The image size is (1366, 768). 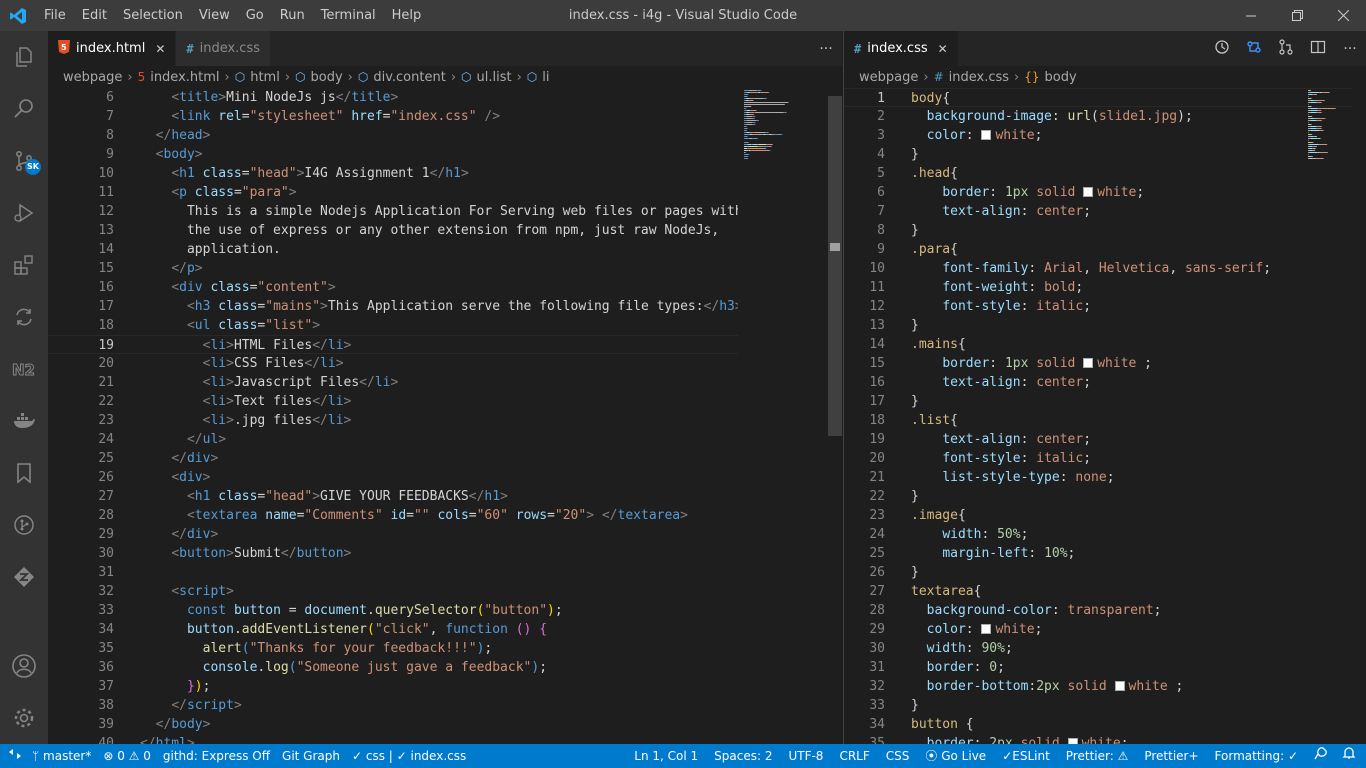 What do you see at coordinates (24, 525) in the screenshot?
I see `git-graph-icon` at bounding box center [24, 525].